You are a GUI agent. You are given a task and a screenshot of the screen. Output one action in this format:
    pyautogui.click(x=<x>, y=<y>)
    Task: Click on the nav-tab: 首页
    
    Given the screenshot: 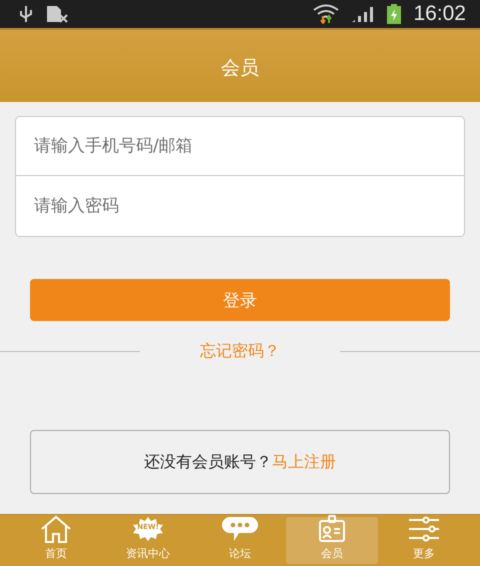 What is the action you would take?
    pyautogui.click(x=56, y=540)
    